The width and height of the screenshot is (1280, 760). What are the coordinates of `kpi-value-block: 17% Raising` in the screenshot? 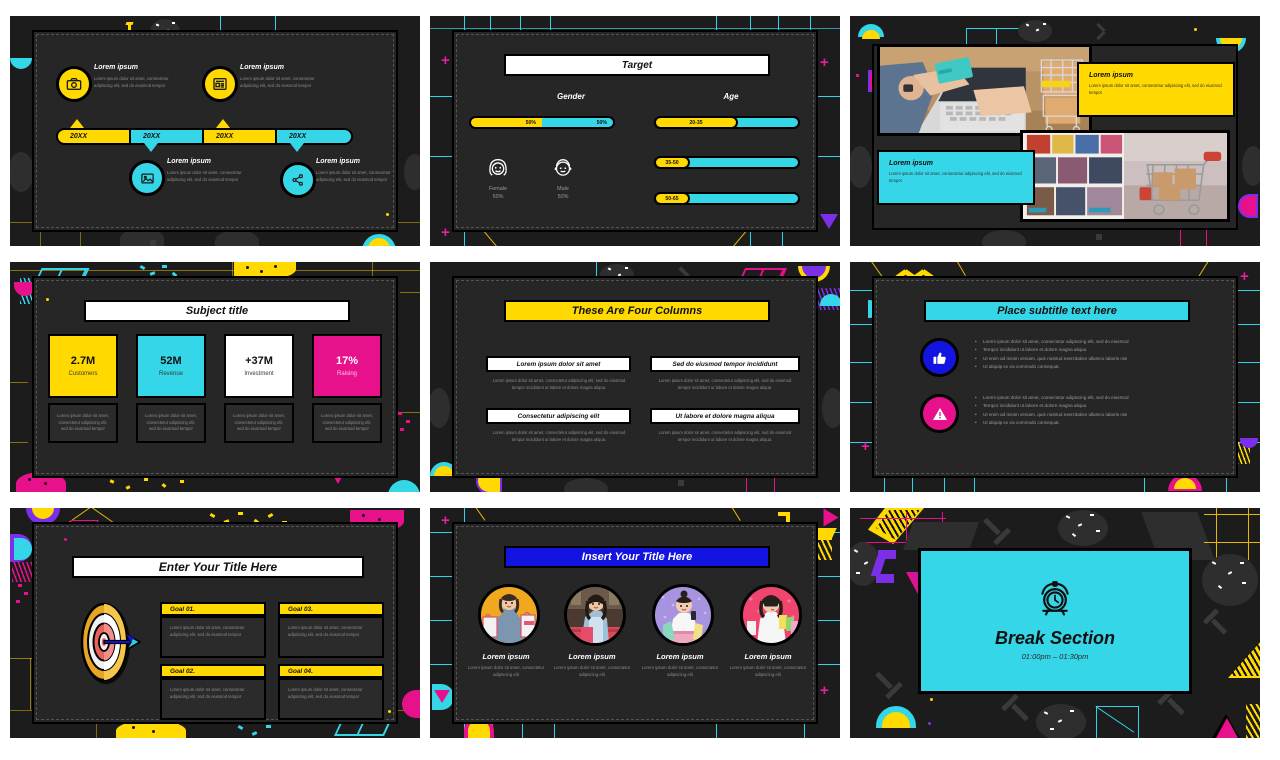 It's located at (347, 366).